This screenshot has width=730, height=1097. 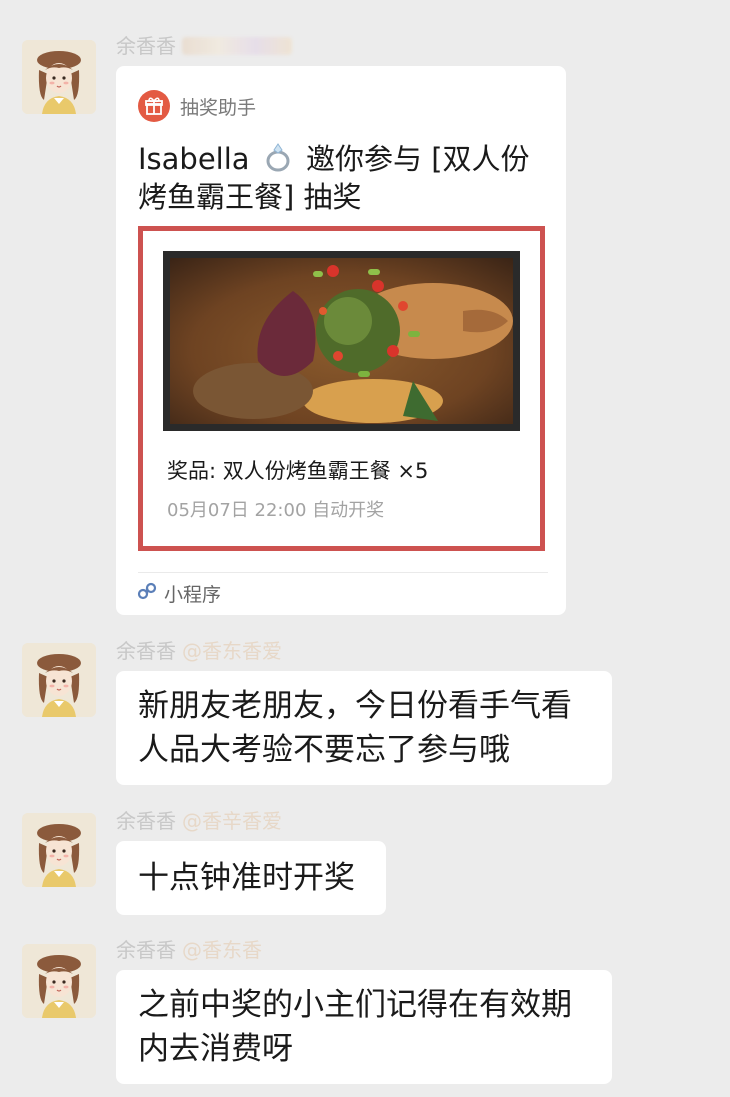 What do you see at coordinates (246, 878) in the screenshot?
I see `message-text: 十点钟准时开奖` at bounding box center [246, 878].